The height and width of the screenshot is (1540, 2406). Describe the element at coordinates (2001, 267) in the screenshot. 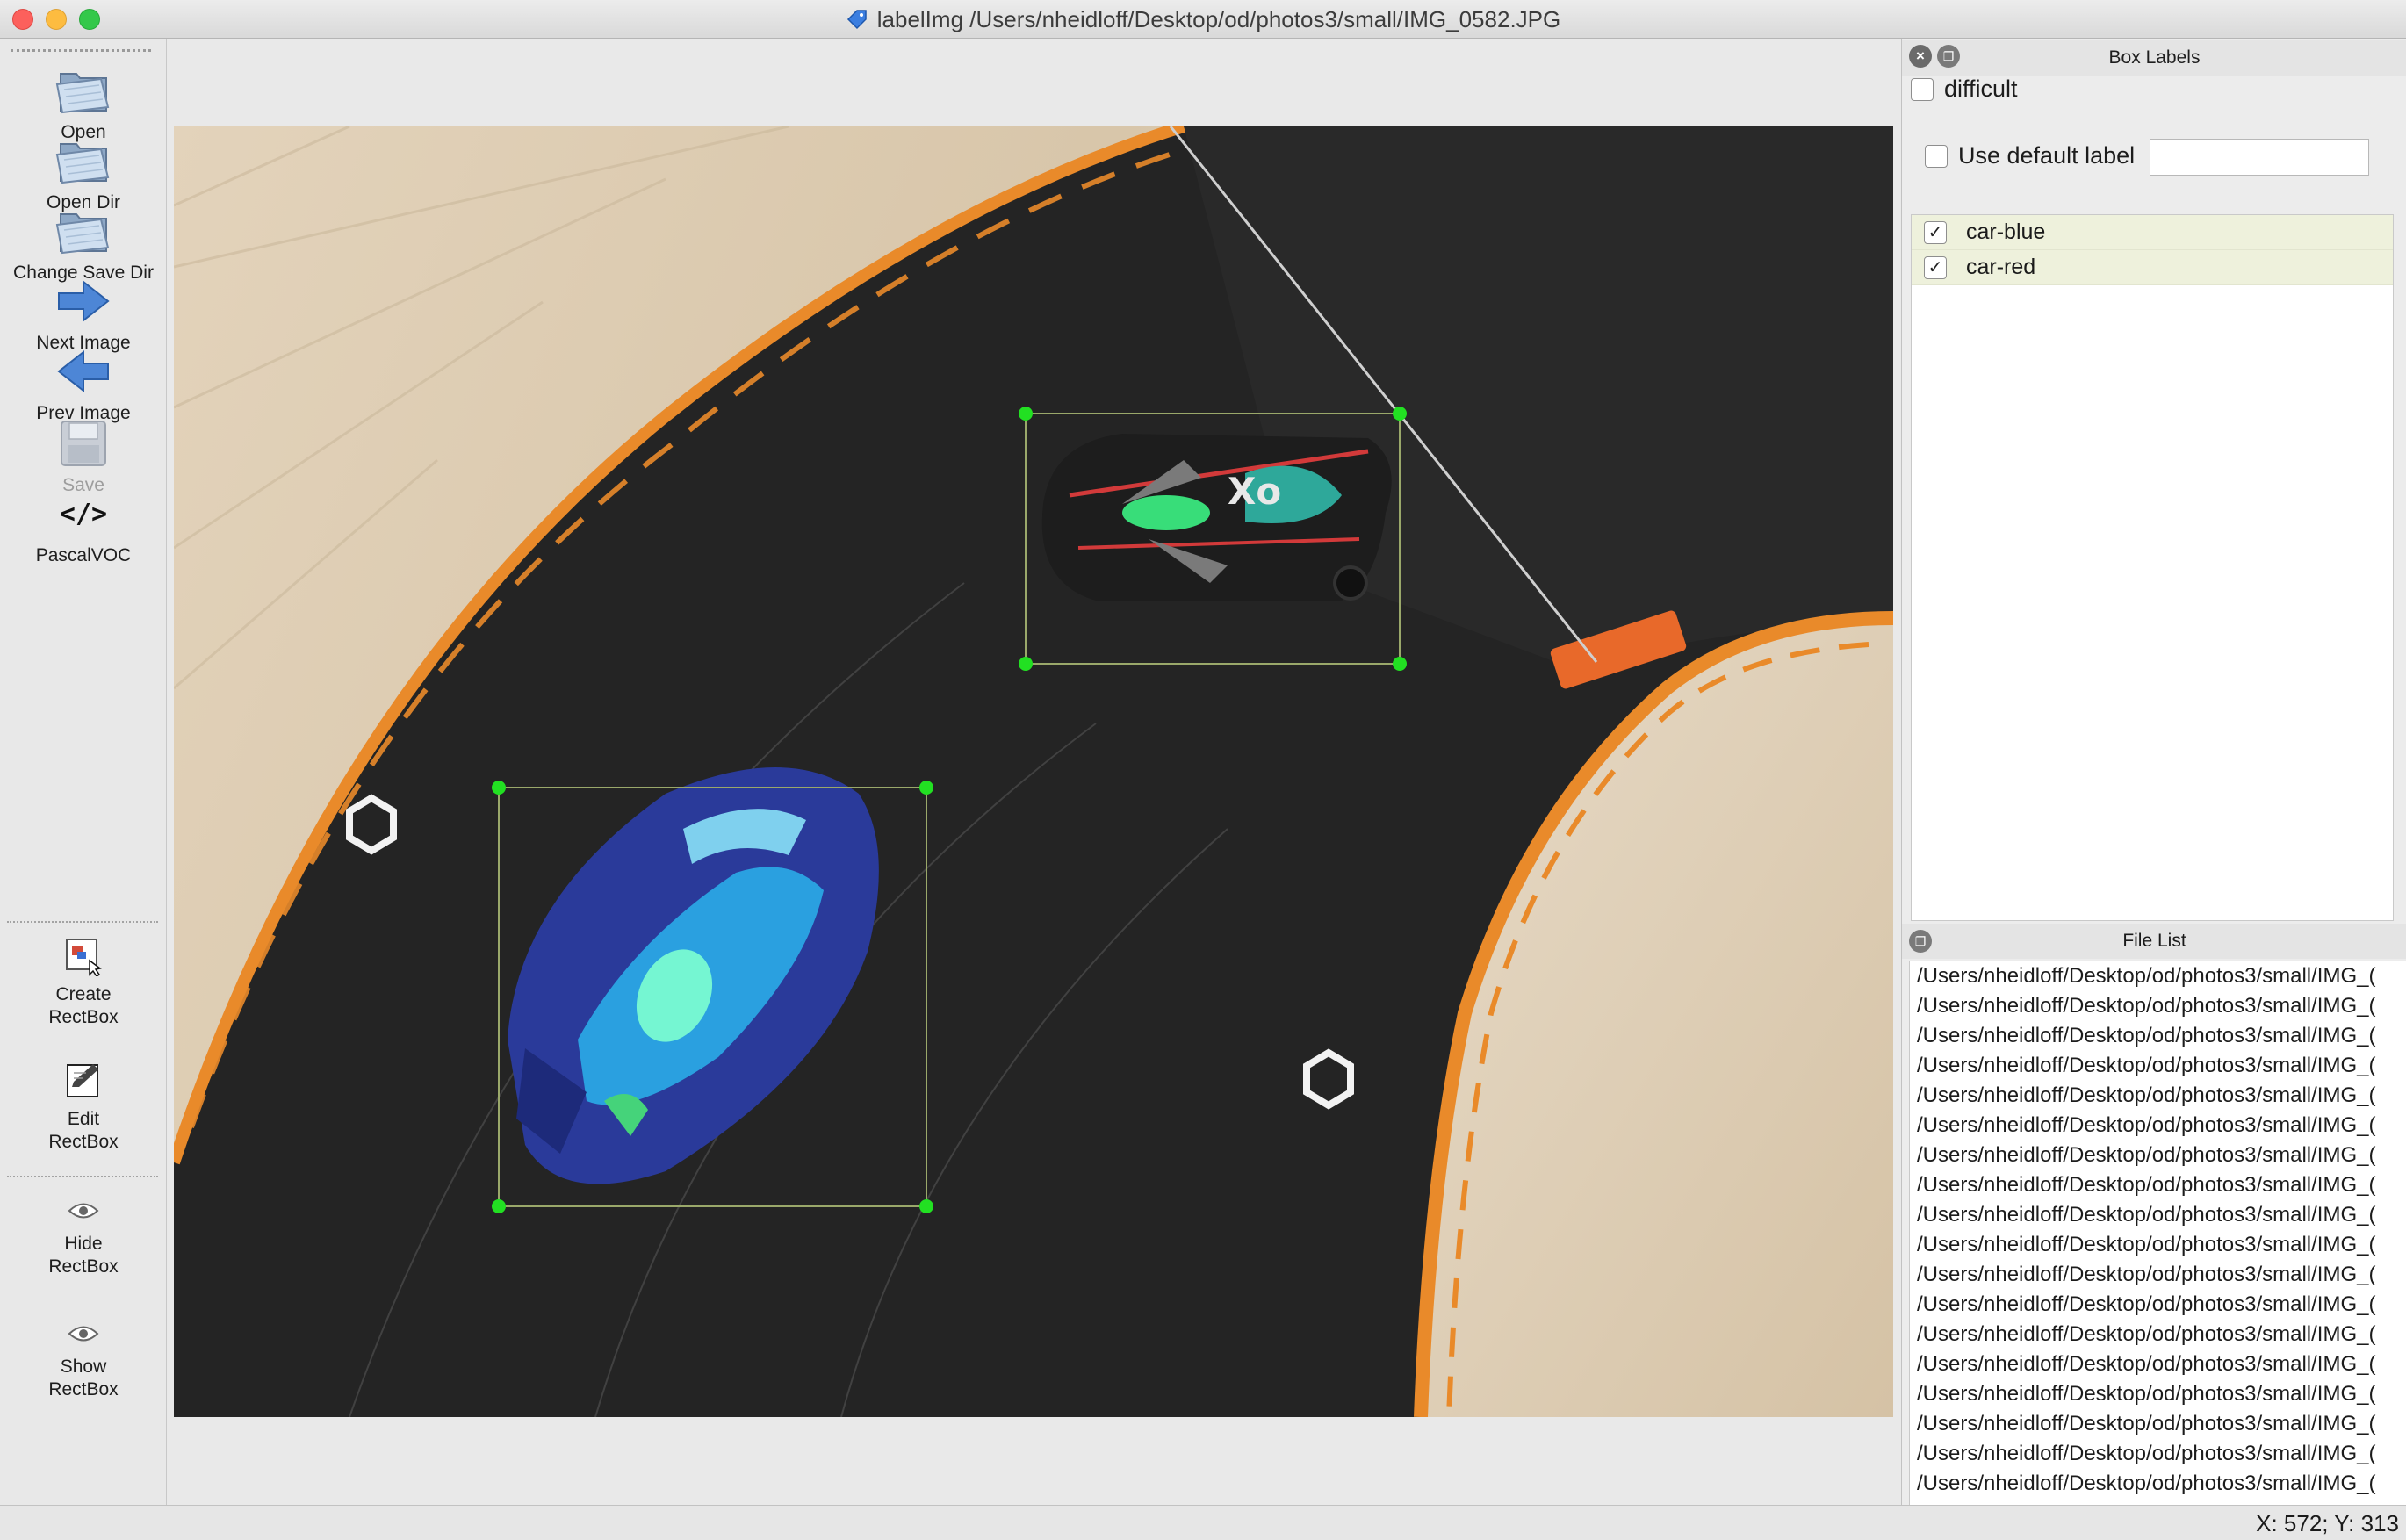

I see `label-item-text: car-red` at that location.